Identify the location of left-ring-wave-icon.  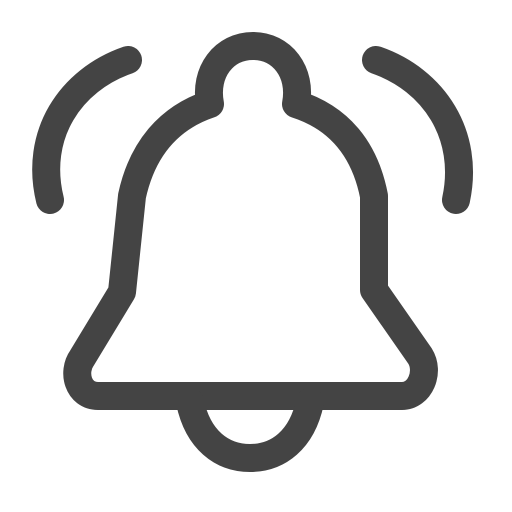
(87, 130).